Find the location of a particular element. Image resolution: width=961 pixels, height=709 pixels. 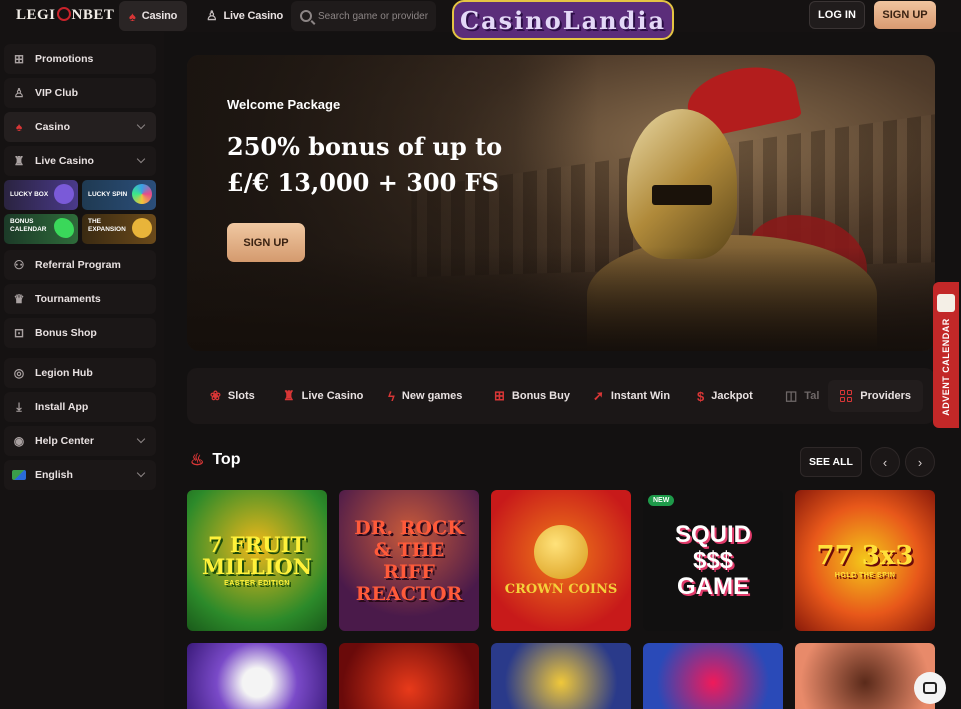

providers-button: Providers is located at coordinates (875, 396).